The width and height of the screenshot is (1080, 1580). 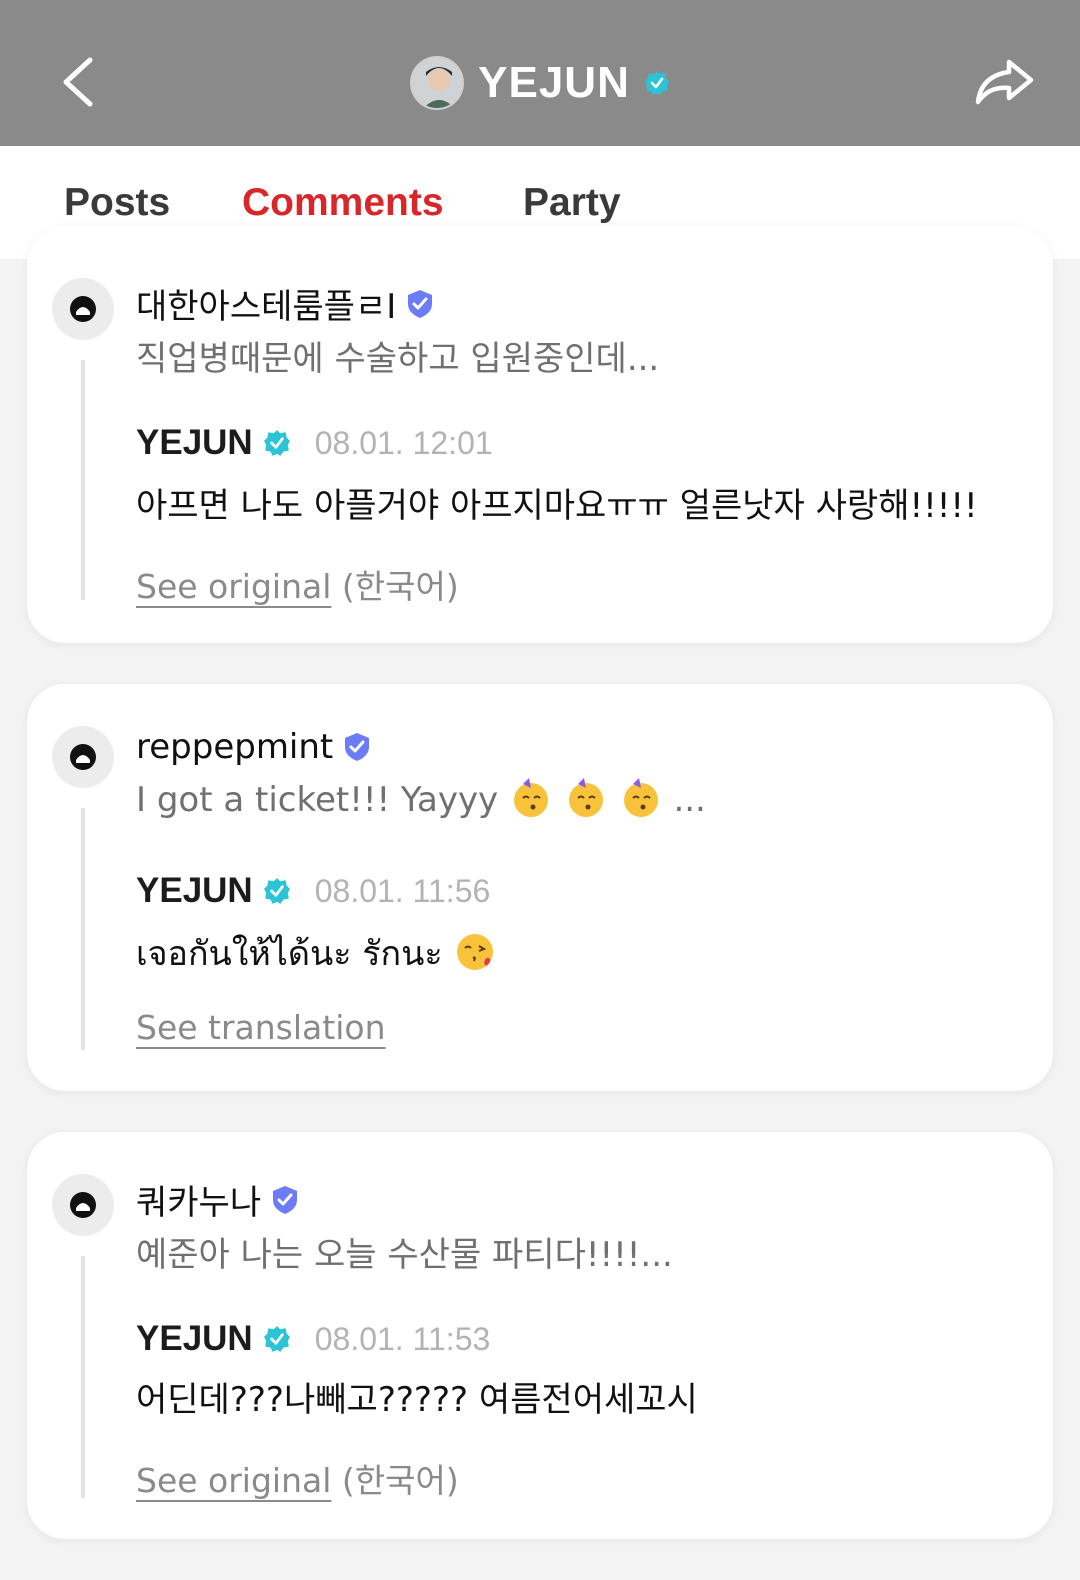 What do you see at coordinates (218, 1199) in the screenshot?
I see `comment-username: 쿼카누나` at bounding box center [218, 1199].